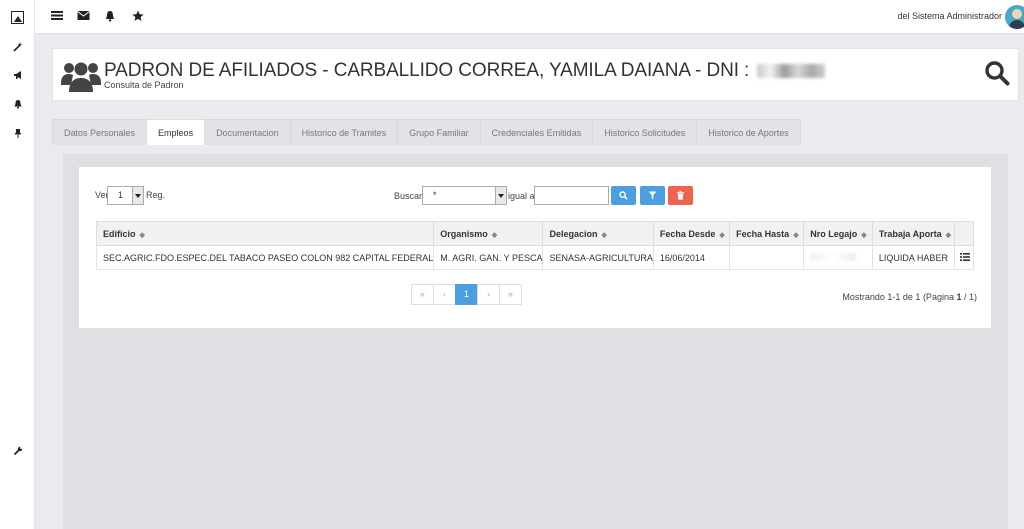  What do you see at coordinates (949, 16) in the screenshot?
I see `user-name: del Sistema Administrador` at bounding box center [949, 16].